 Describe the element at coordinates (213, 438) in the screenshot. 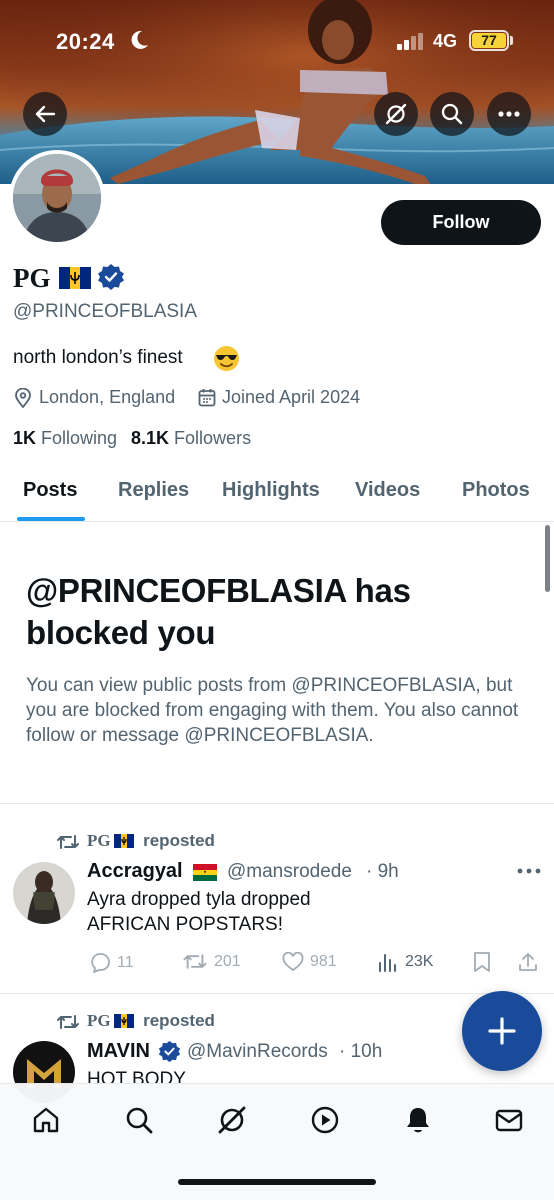

I see `followers-label: Followers` at that location.